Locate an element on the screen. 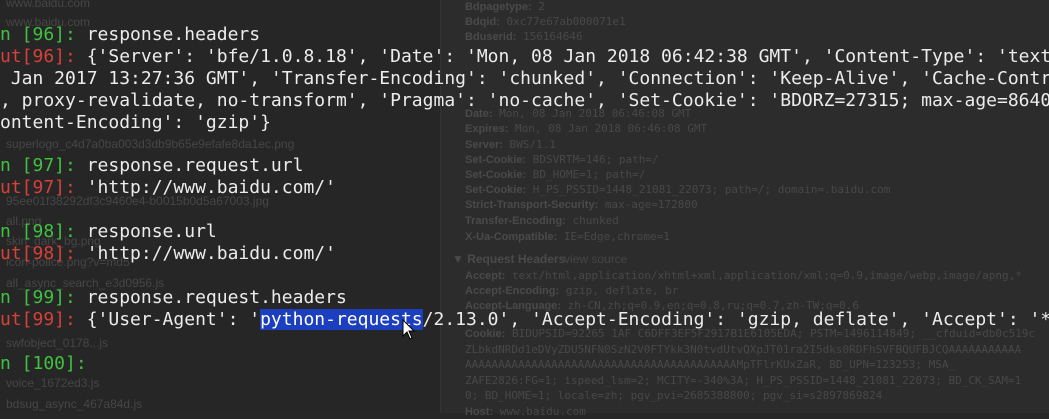 Image resolution: width=1049 pixels, height=419 pixels. header-value: 0xc77e67ab000071e1 is located at coordinates (566, 21).